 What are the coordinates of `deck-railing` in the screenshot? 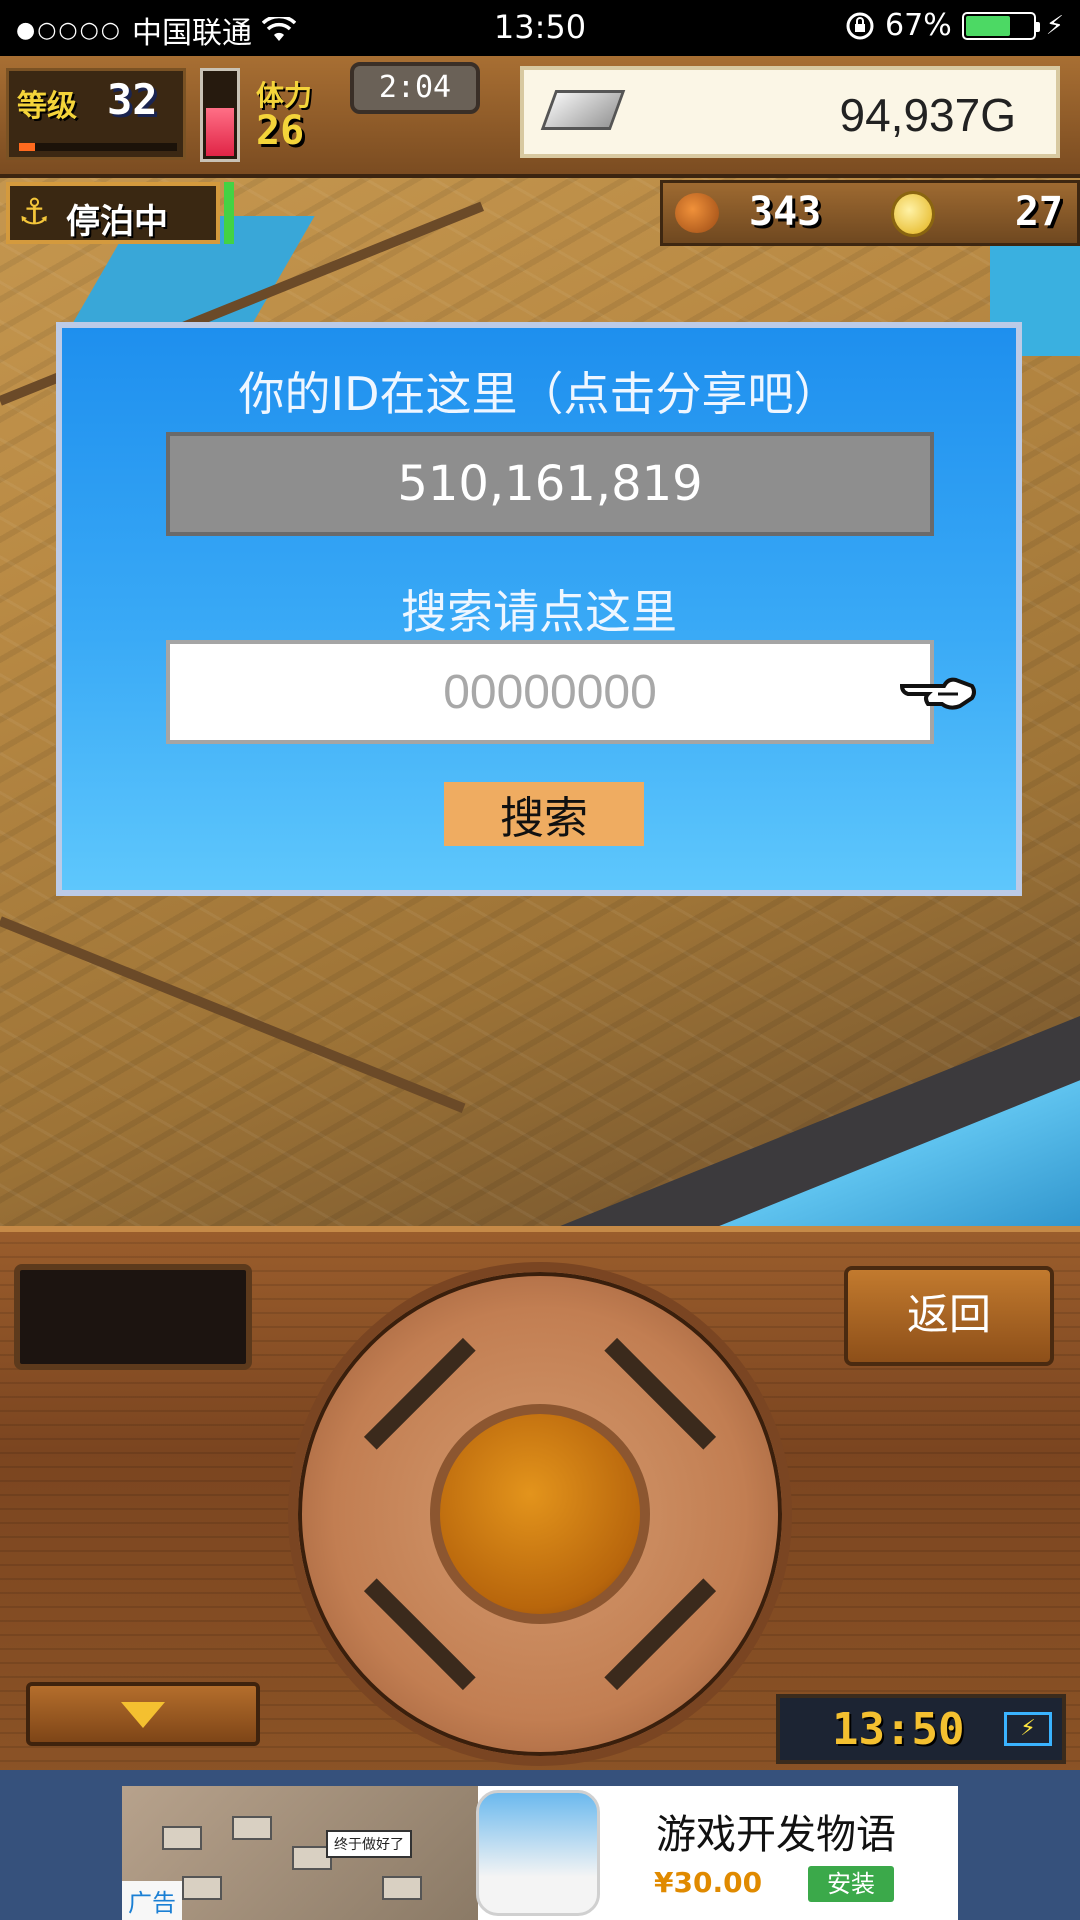 It's located at (233, 1014).